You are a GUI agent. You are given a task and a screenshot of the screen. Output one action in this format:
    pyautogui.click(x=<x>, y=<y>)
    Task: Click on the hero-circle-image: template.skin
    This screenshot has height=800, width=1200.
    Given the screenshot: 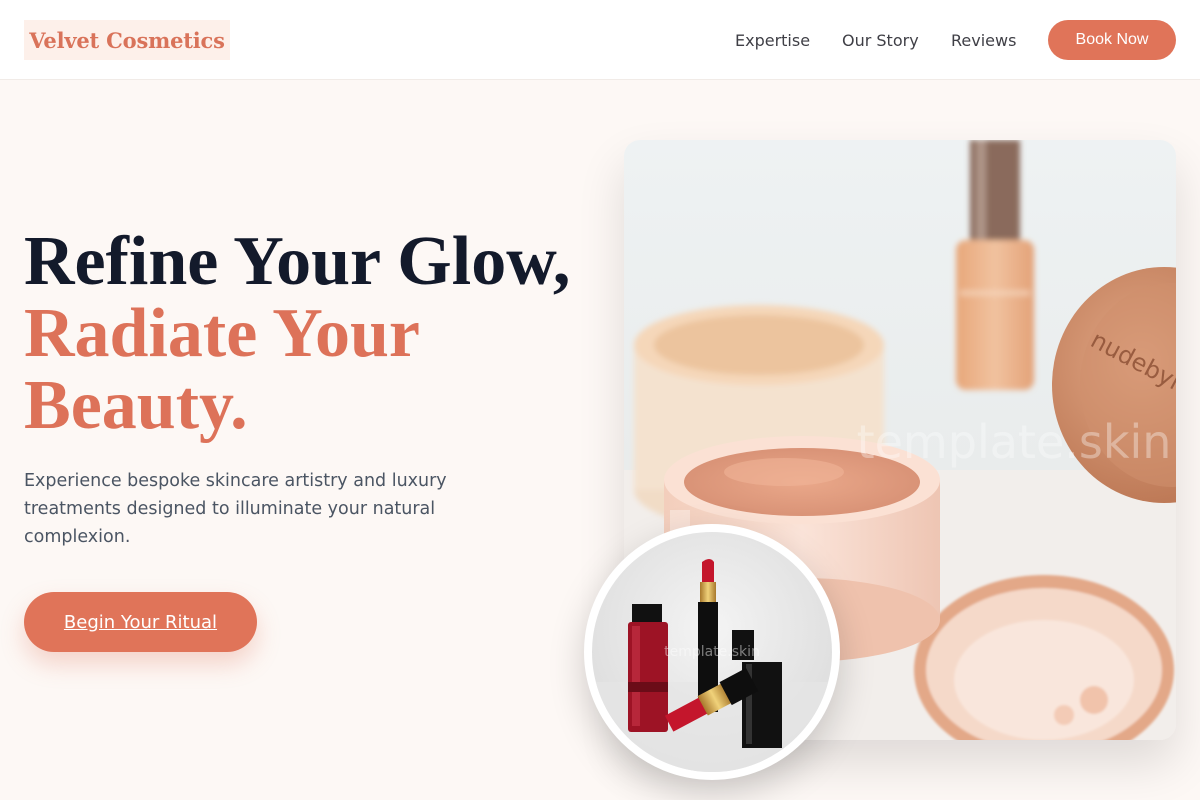 What is the action you would take?
    pyautogui.click(x=712, y=652)
    